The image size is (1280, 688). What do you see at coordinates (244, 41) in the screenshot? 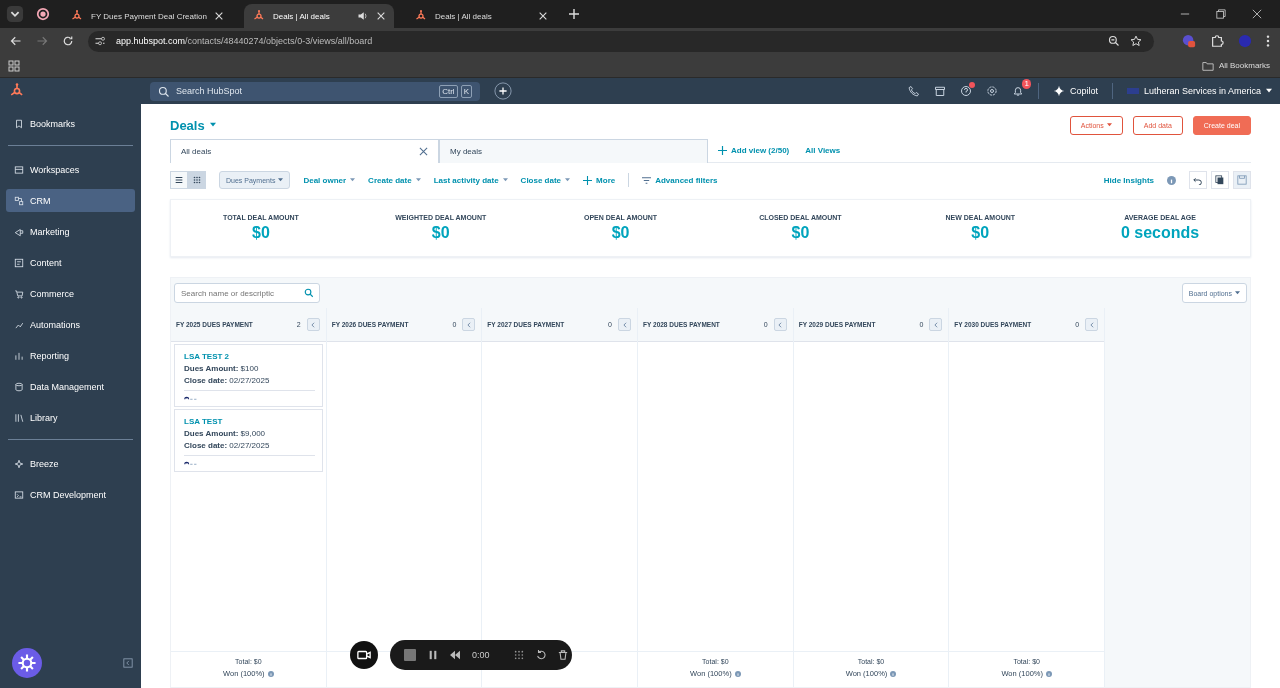
I see `url-text: app.hubspot.com/contacts/48440274/objects/0-3/views/all/board` at bounding box center [244, 41].